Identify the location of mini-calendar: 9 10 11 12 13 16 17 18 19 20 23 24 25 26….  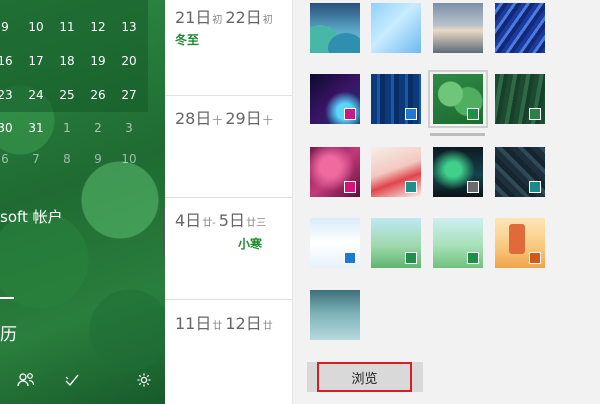
(74, 56).